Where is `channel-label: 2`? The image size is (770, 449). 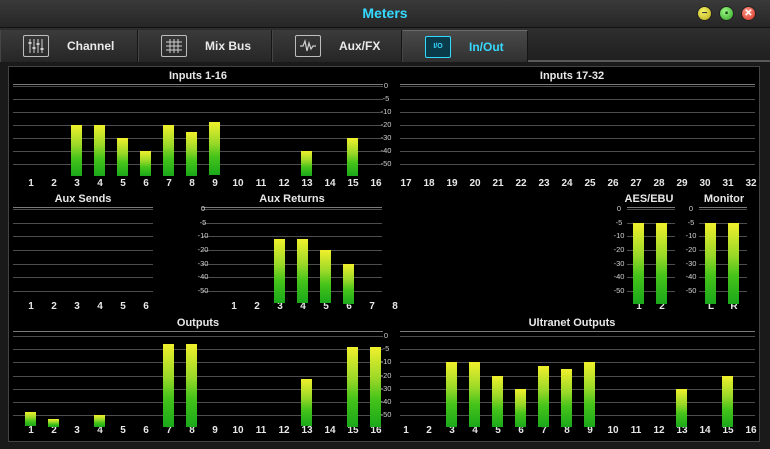
channel-label: 2 is located at coordinates (429, 430).